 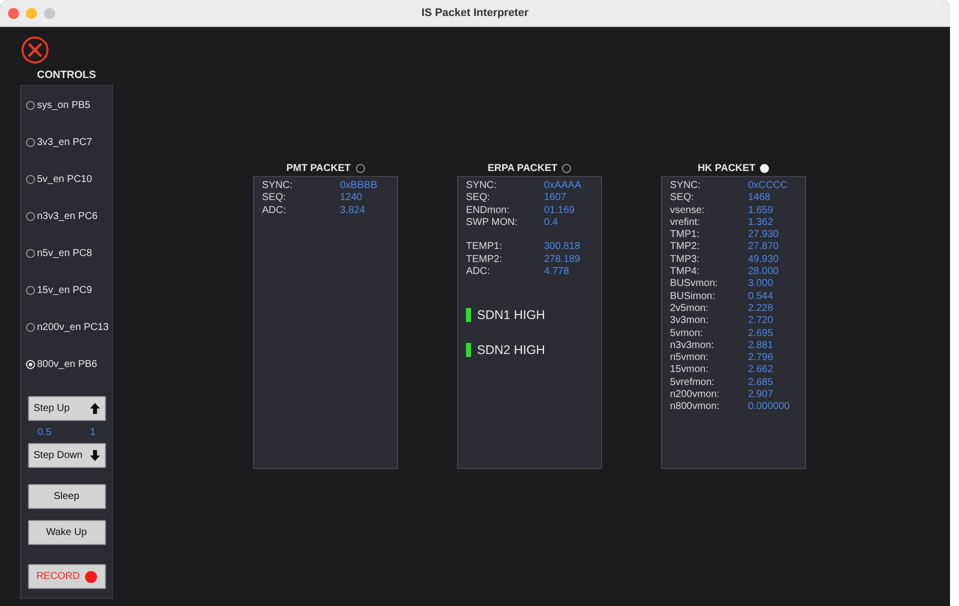 What do you see at coordinates (475, 13) in the screenshot?
I see `window-title: IS Packet Interpreter` at bounding box center [475, 13].